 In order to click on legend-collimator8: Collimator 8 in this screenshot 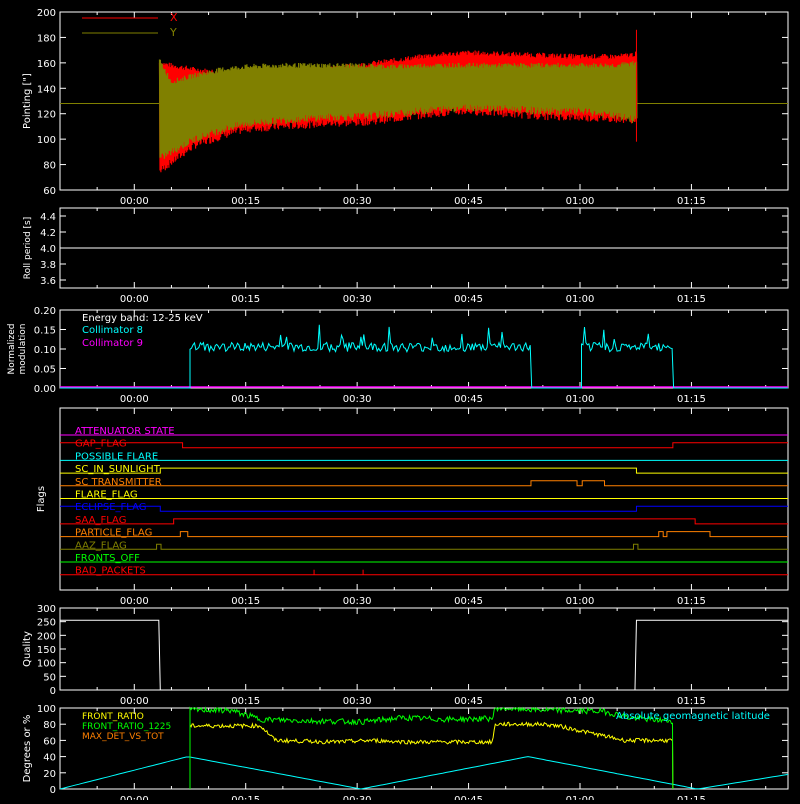, I will do `click(112, 330)`.